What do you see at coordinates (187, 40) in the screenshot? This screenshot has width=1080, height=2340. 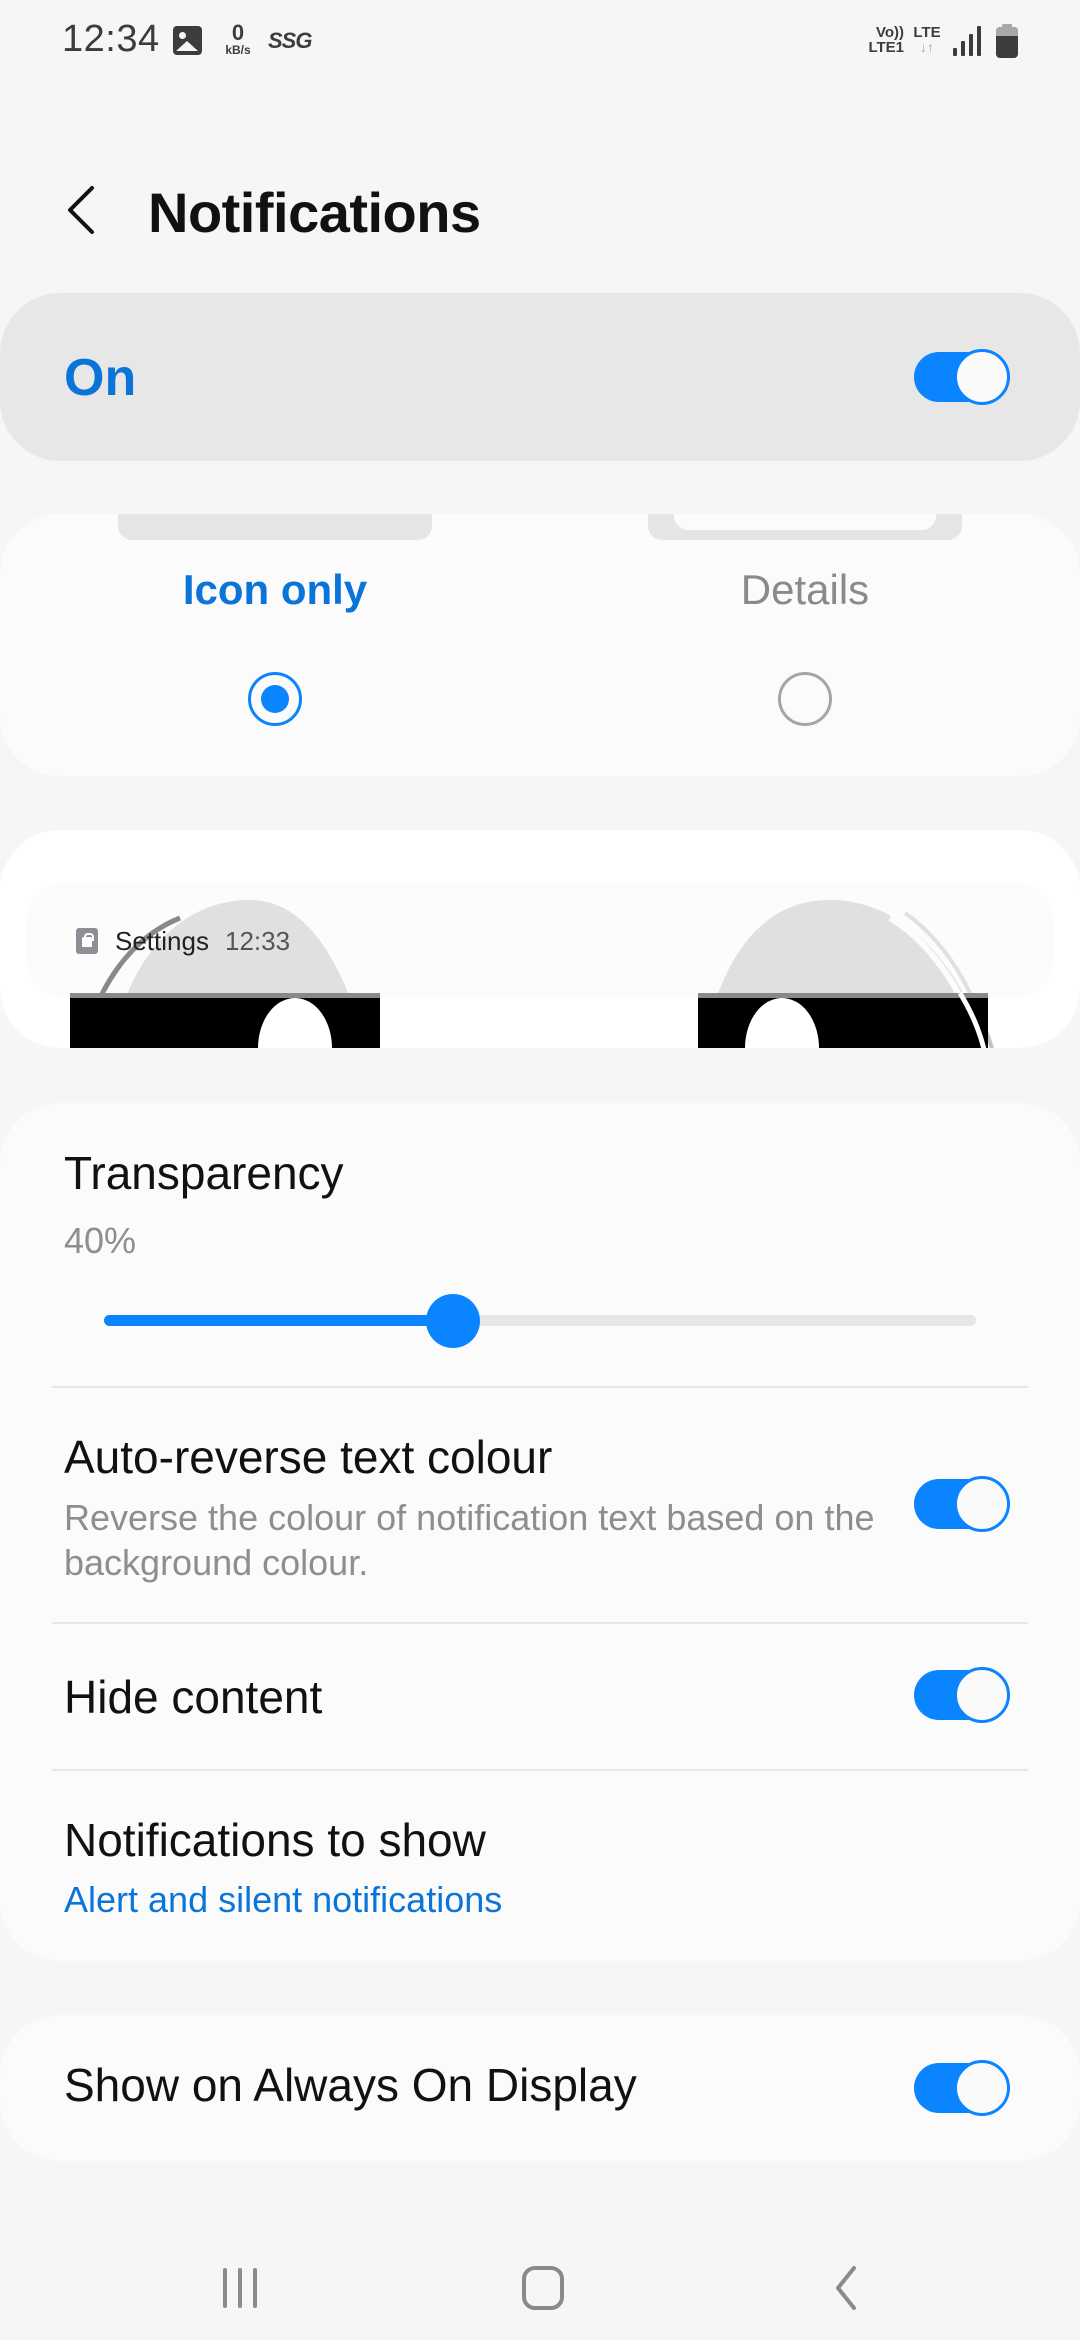 I see `gallery-icon` at bounding box center [187, 40].